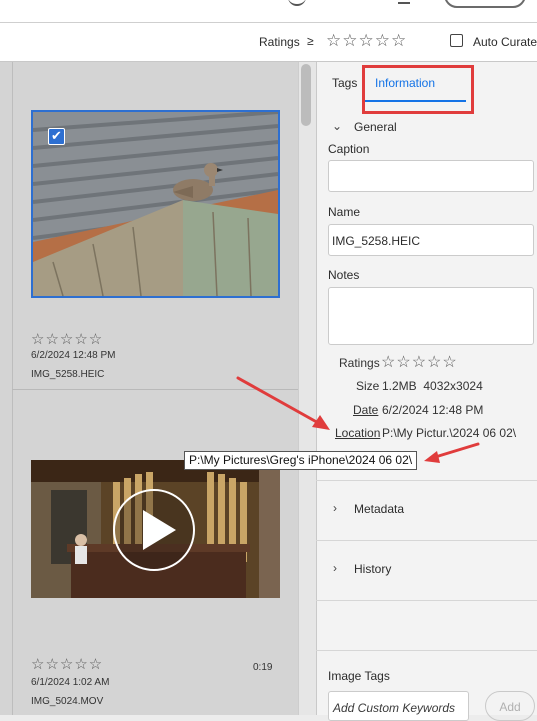 The width and height of the screenshot is (537, 721). What do you see at coordinates (455, 451) in the screenshot?
I see `annotation-arrow-to-tooltip` at bounding box center [455, 451].